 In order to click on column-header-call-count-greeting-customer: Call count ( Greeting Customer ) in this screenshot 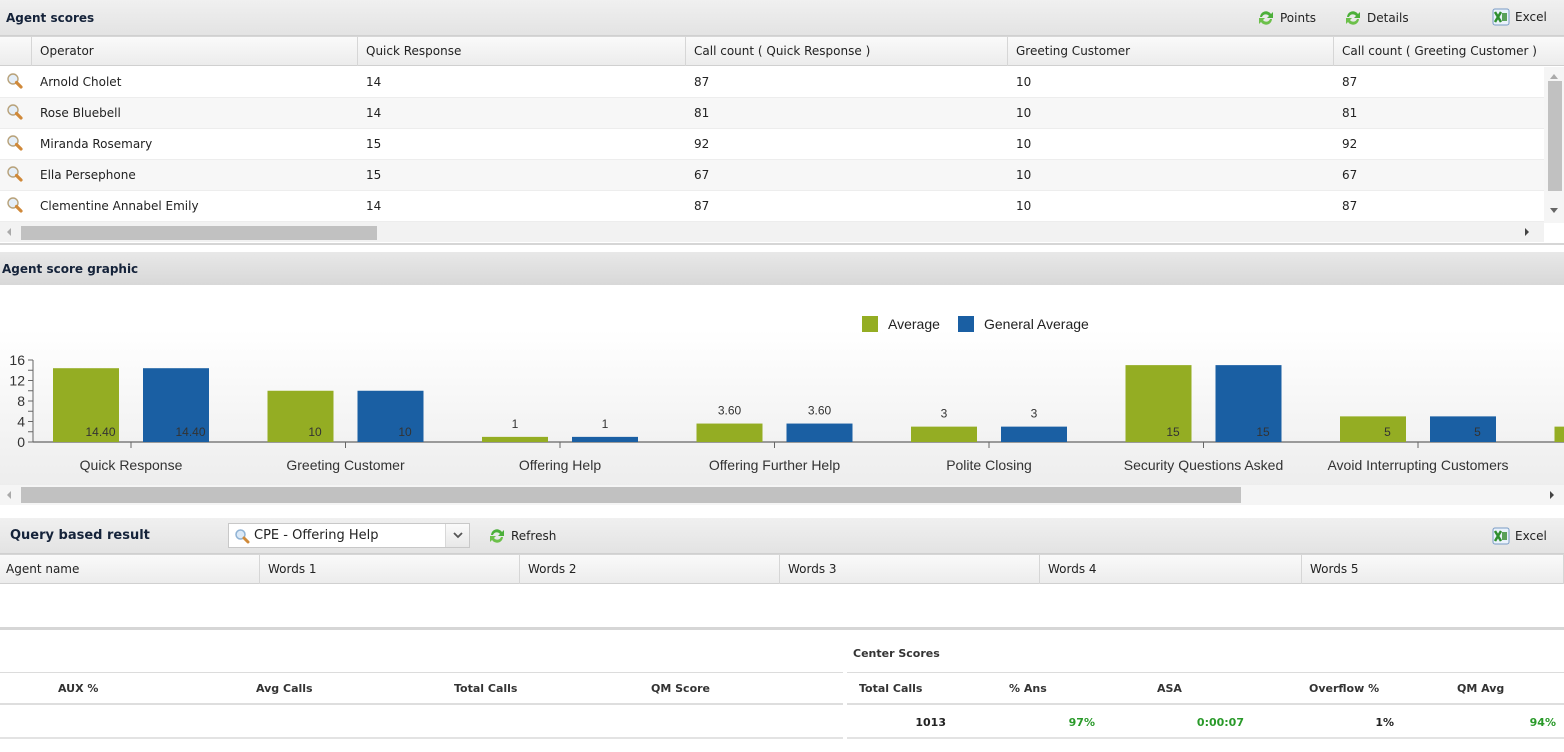, I will do `click(1449, 51)`.